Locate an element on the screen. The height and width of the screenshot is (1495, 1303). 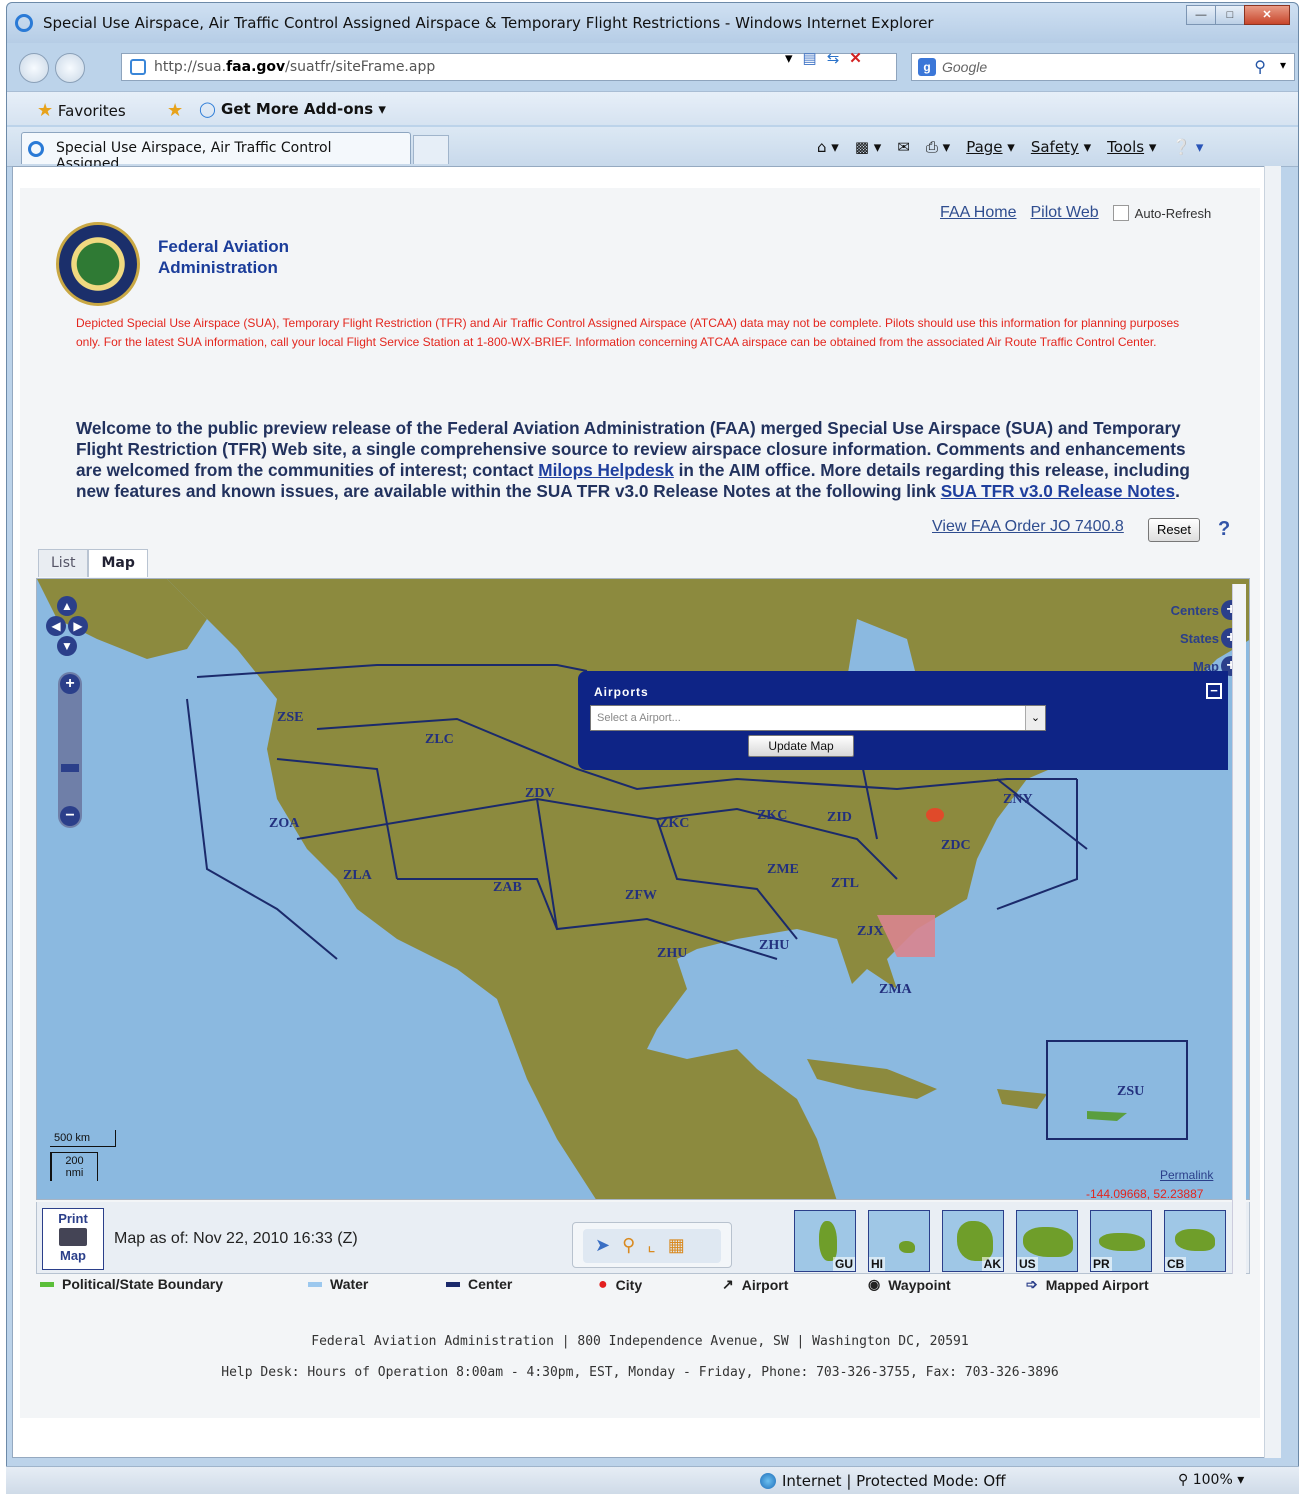
crop-tool-icon: ▦ is located at coordinates (676, 1246).